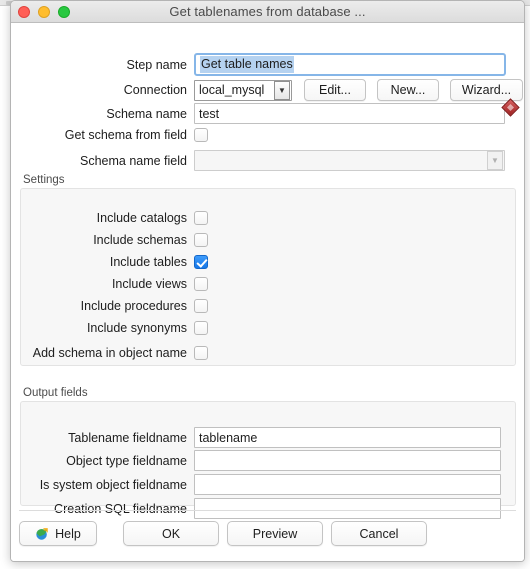  I want to click on output-row-object-type: Object type fieldname, so click(256, 460).